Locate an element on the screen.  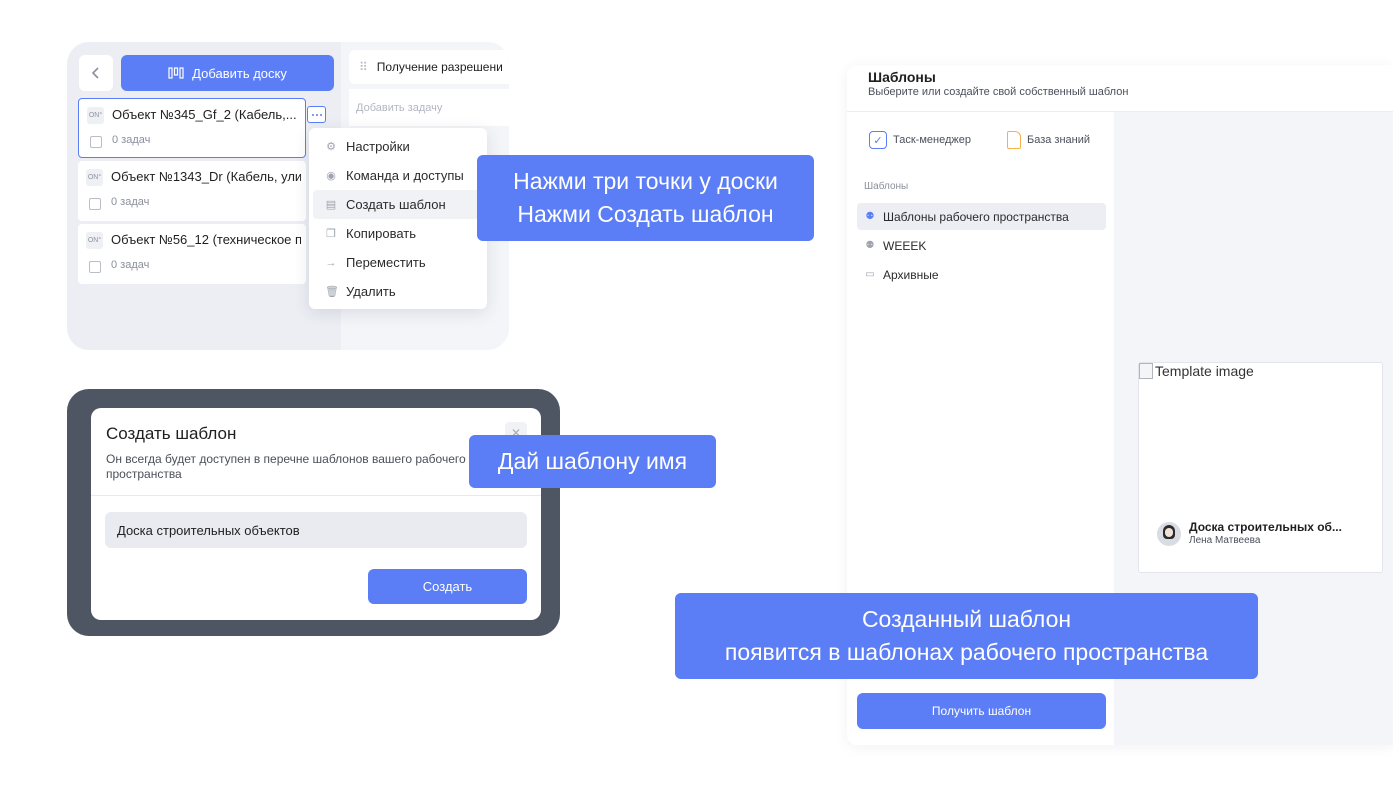
copy-icon: ❐ is located at coordinates (331, 234).